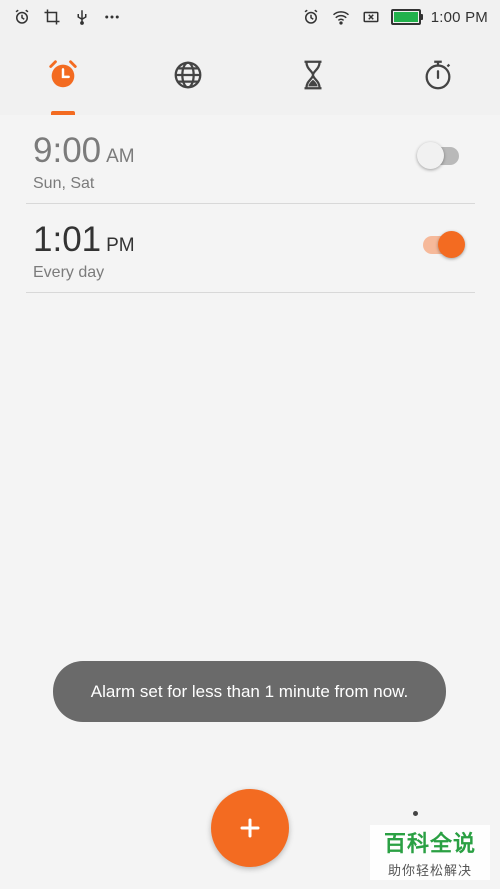 This screenshot has height=889, width=500. What do you see at coordinates (69, 272) in the screenshot?
I see `alarm-repeat-days: Every day` at bounding box center [69, 272].